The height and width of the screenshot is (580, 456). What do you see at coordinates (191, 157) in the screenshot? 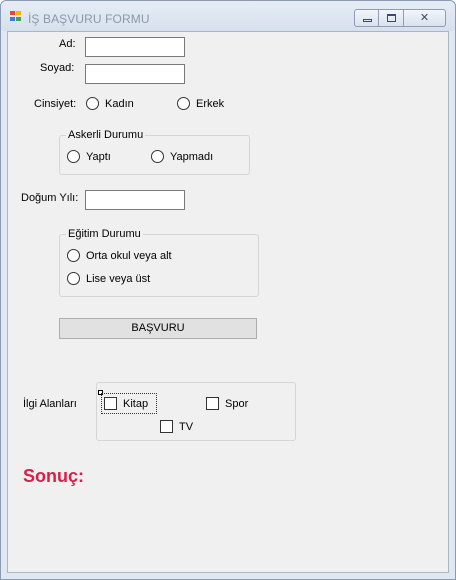
I see `radio-yapmadi-label: Yapmadı` at bounding box center [191, 157].